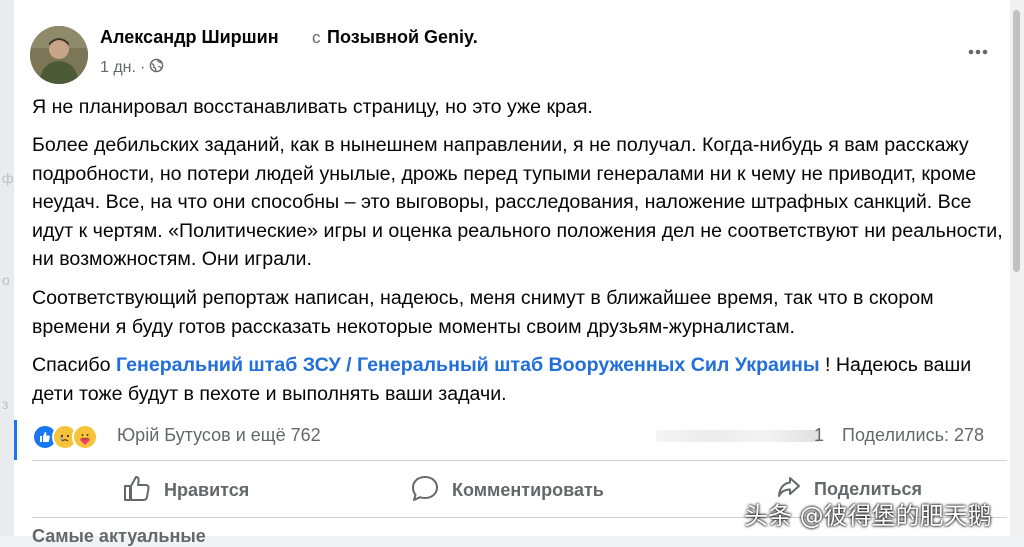 Image resolution: width=1024 pixels, height=547 pixels. What do you see at coordinates (5, 404) in the screenshot?
I see `background-glyph: з` at bounding box center [5, 404].